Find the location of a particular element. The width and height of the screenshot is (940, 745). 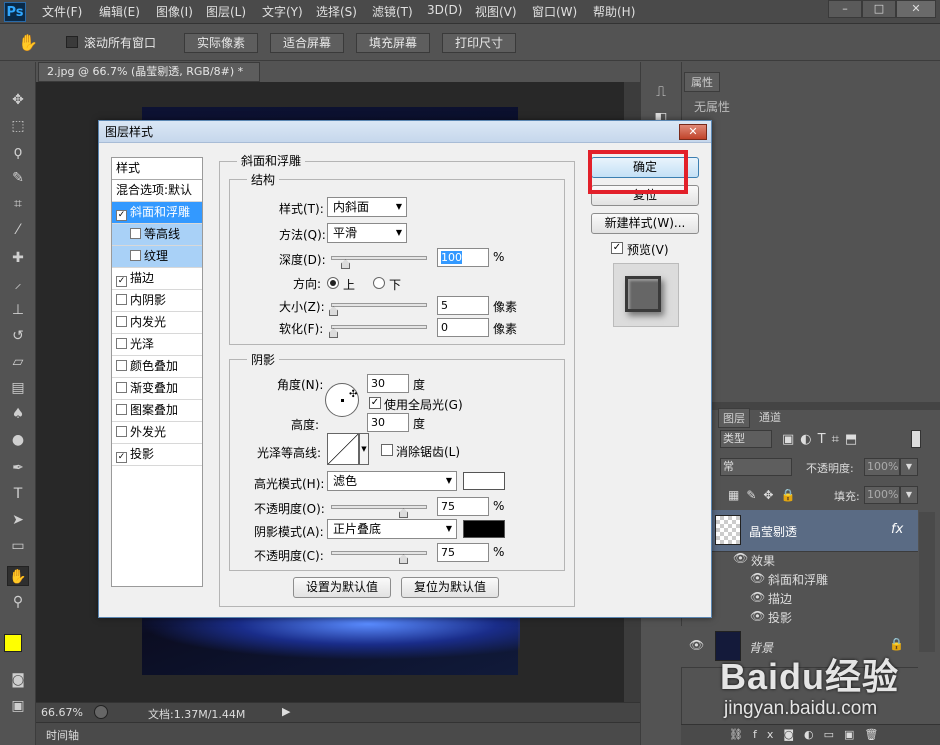

pen-tool-icon: ✒ is located at coordinates (18, 468).